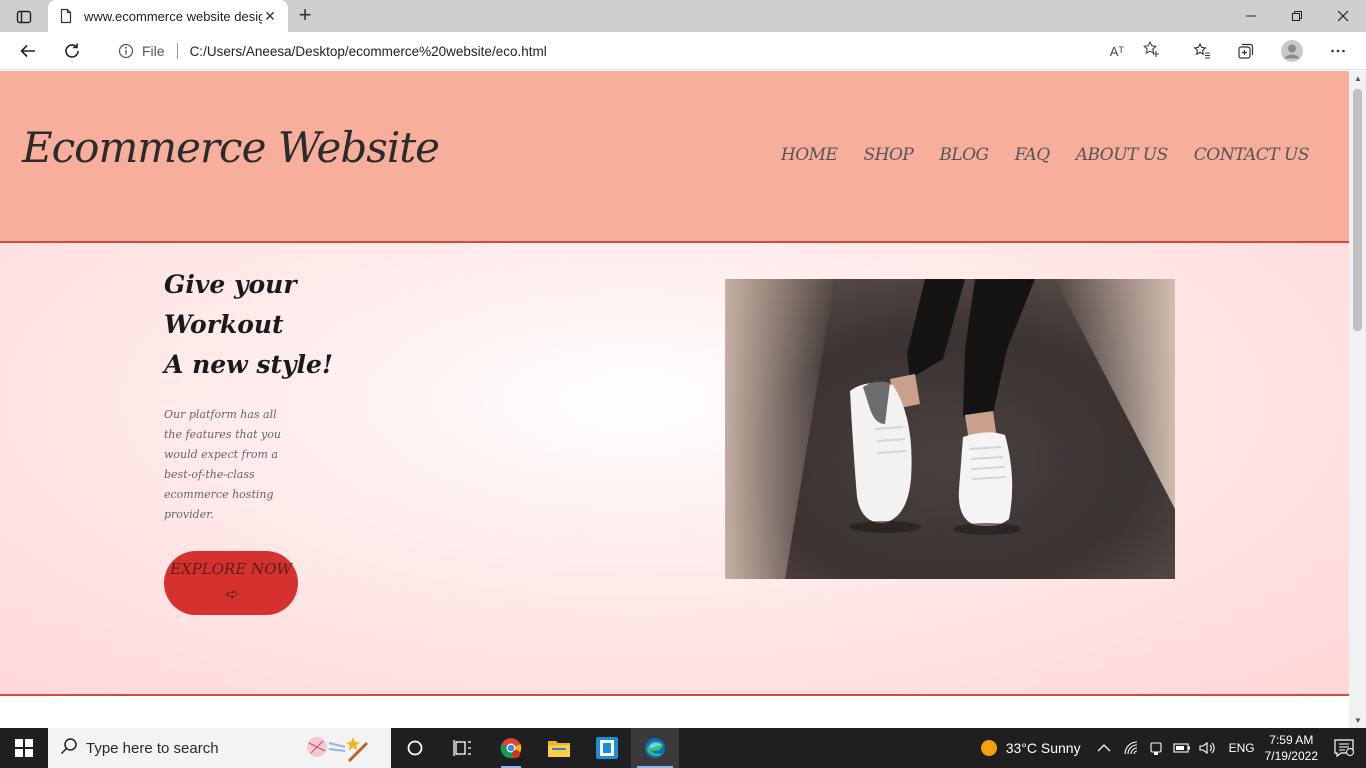 Image resolution: width=1366 pixels, height=768 pixels. I want to click on file-explorer-icon, so click(559, 748).